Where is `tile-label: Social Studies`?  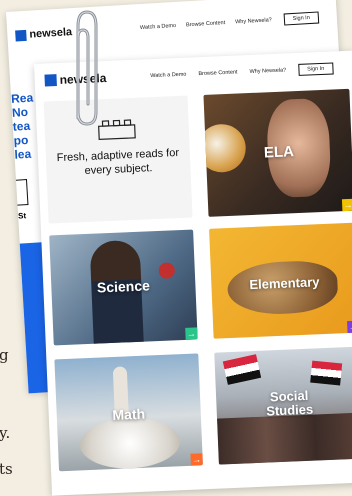
tile-label: Social Studies is located at coordinates (289, 403).